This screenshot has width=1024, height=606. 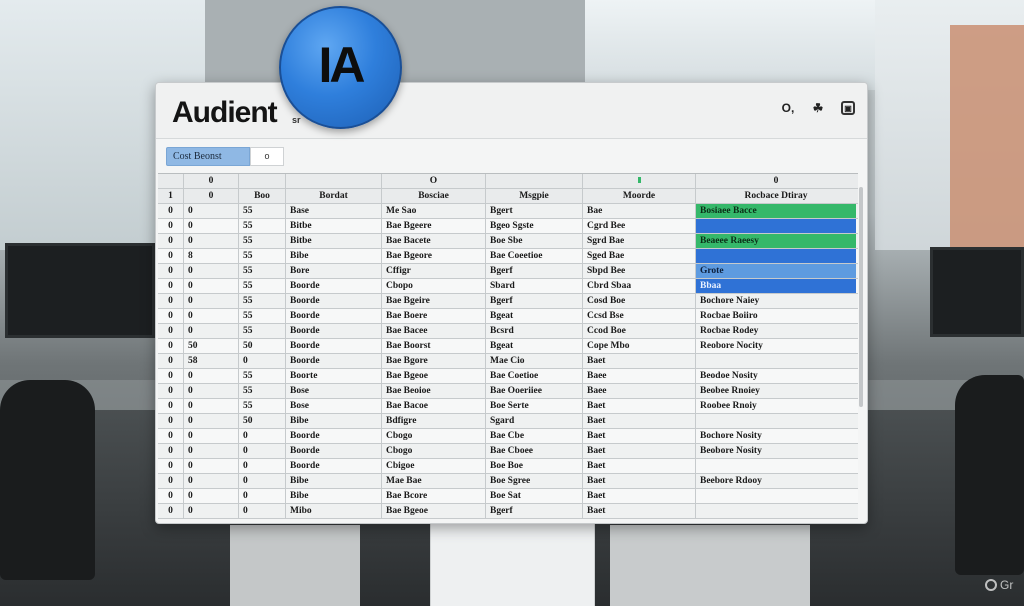 I want to click on table-row: 0 0 55 Base Me Sao Bgert Bae Bosiaee Bacce, so click(x=508, y=211).